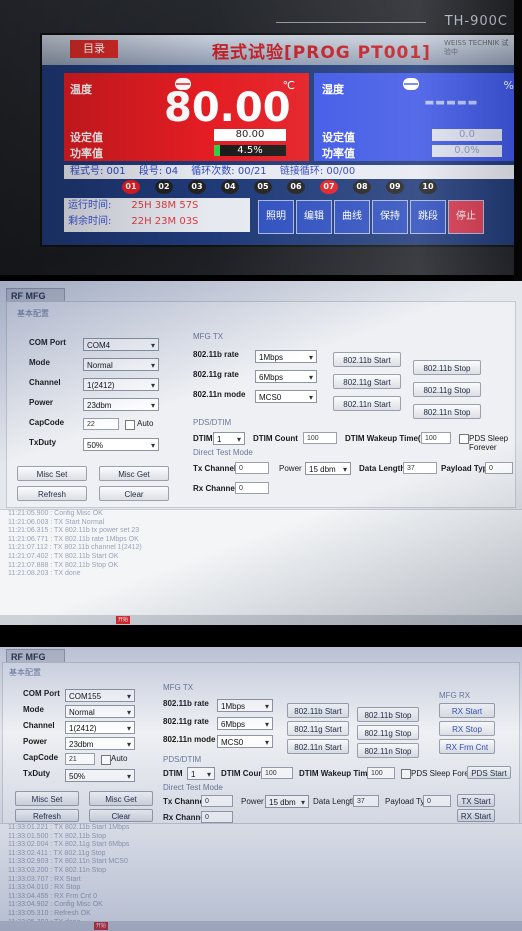 The height and width of the screenshot is (931, 522). Describe the element at coordinates (352, 217) in the screenshot. I see `curve-button: 曲线` at that location.